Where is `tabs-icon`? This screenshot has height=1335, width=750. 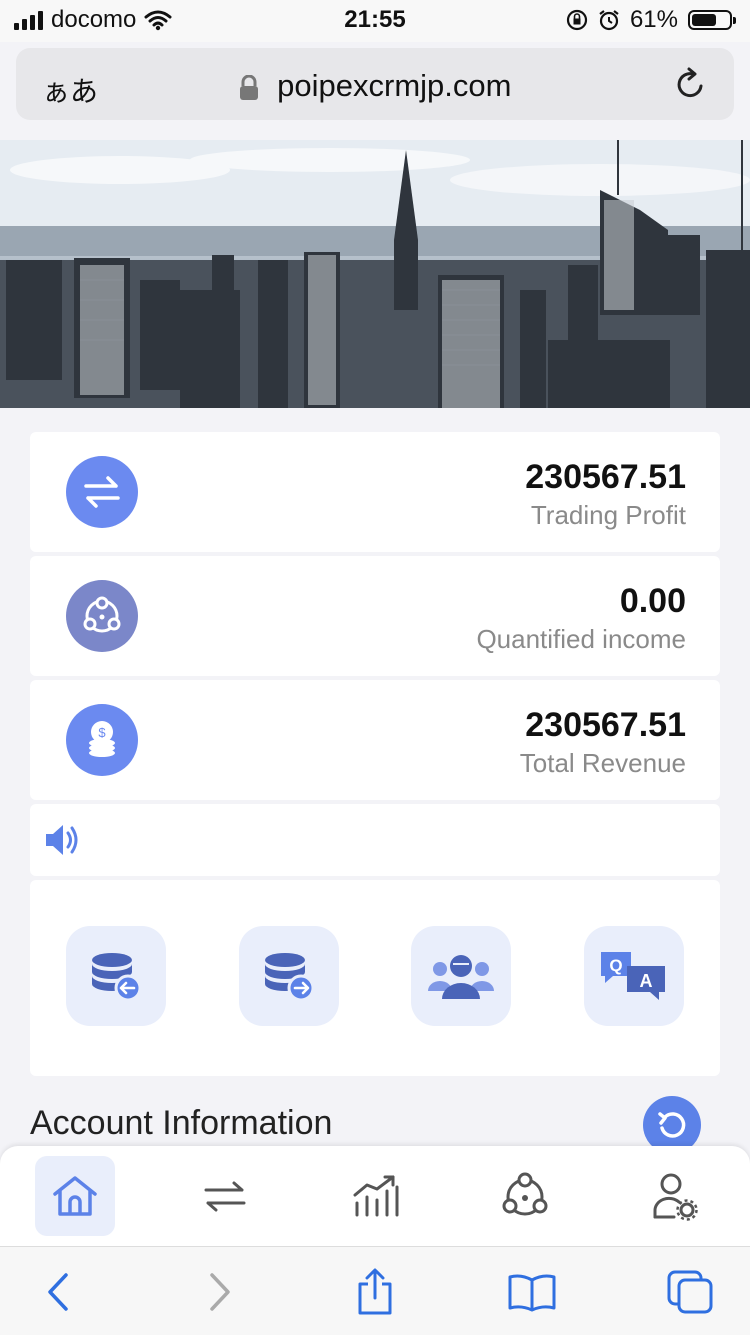 tabs-icon is located at coordinates (690, 1292).